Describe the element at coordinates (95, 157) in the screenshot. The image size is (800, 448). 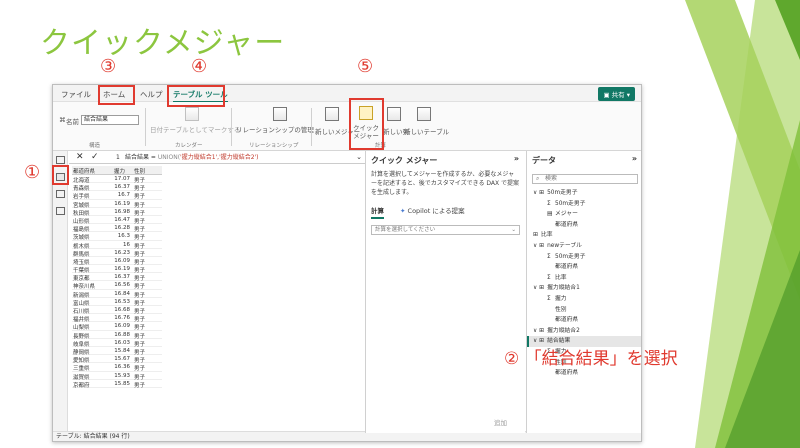
I see `confirm-icon: ✓` at that location.